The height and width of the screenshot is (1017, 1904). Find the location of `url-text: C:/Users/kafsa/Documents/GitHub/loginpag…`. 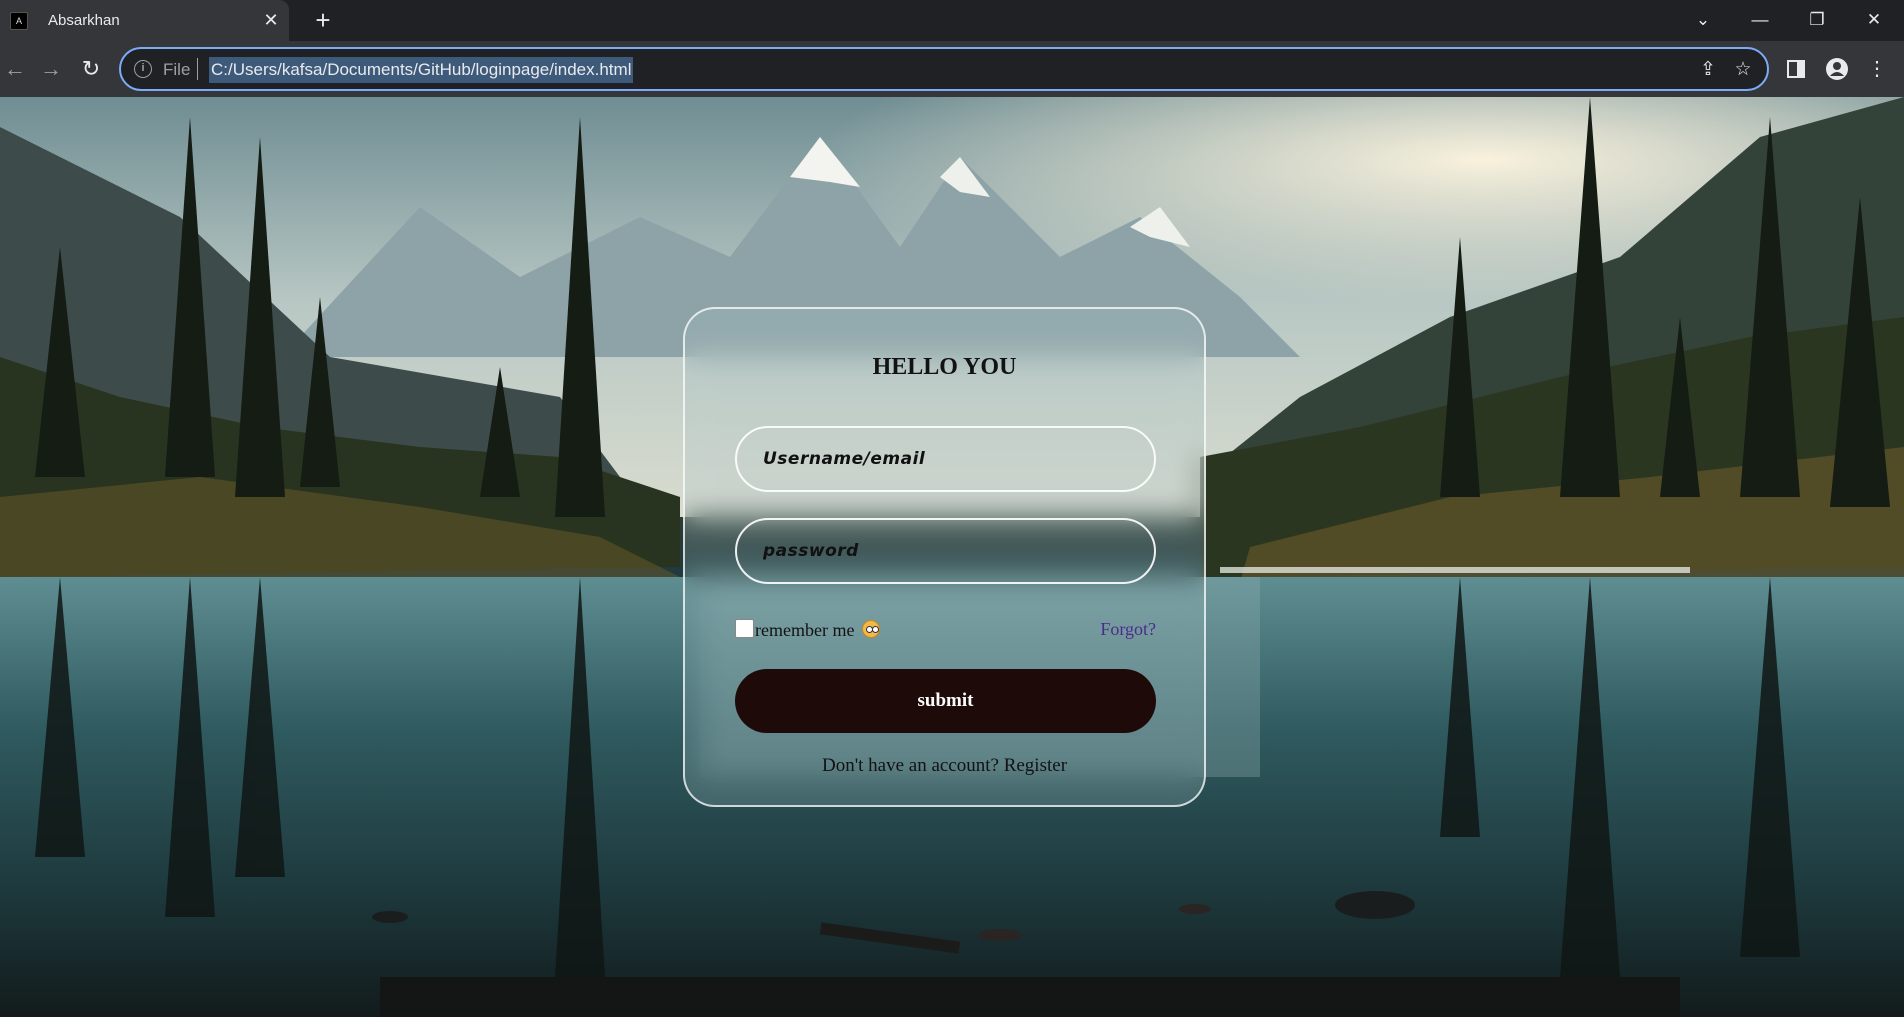

url-text: C:/Users/kafsa/Documents/GitHub/loginpag… is located at coordinates (421, 70).